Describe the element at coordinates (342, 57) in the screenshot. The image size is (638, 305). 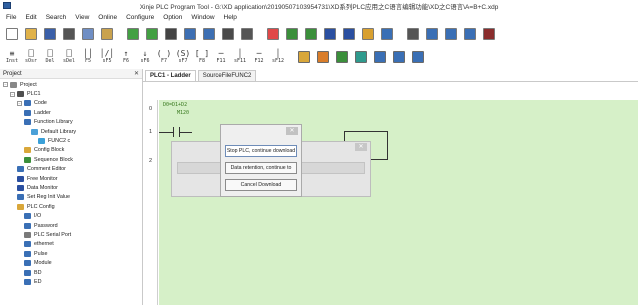
I see `green-block-icon` at that location.